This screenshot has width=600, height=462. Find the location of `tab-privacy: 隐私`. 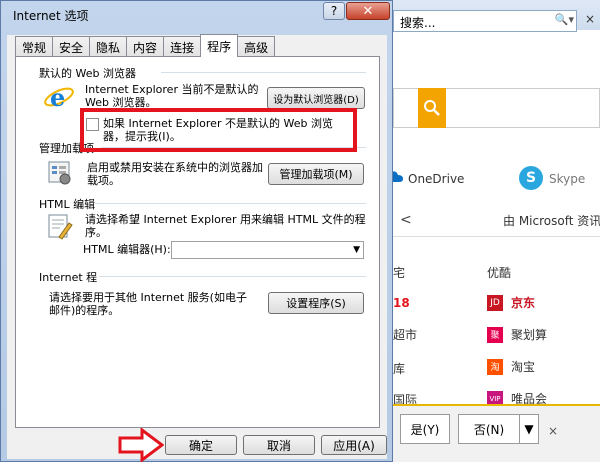

tab-privacy: 隐私 is located at coordinates (108, 46).